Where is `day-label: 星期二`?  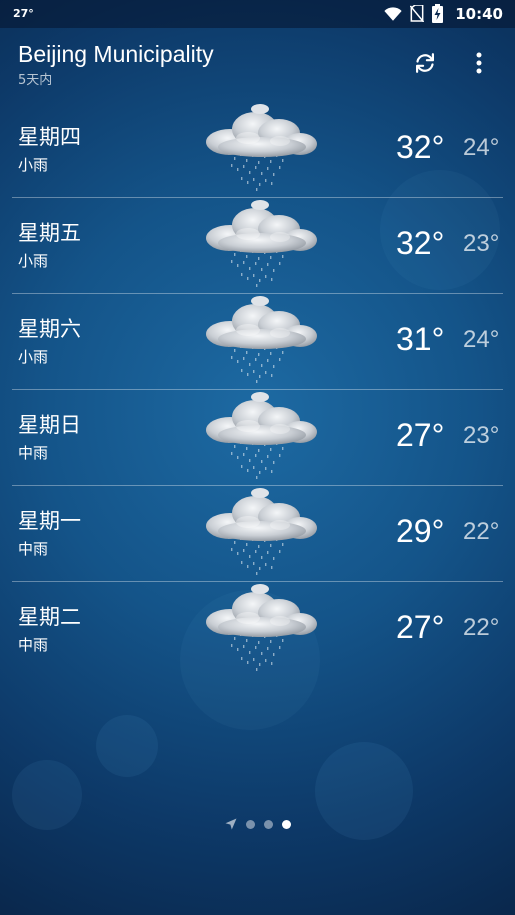
day-label: 星期二 is located at coordinates (49, 617).